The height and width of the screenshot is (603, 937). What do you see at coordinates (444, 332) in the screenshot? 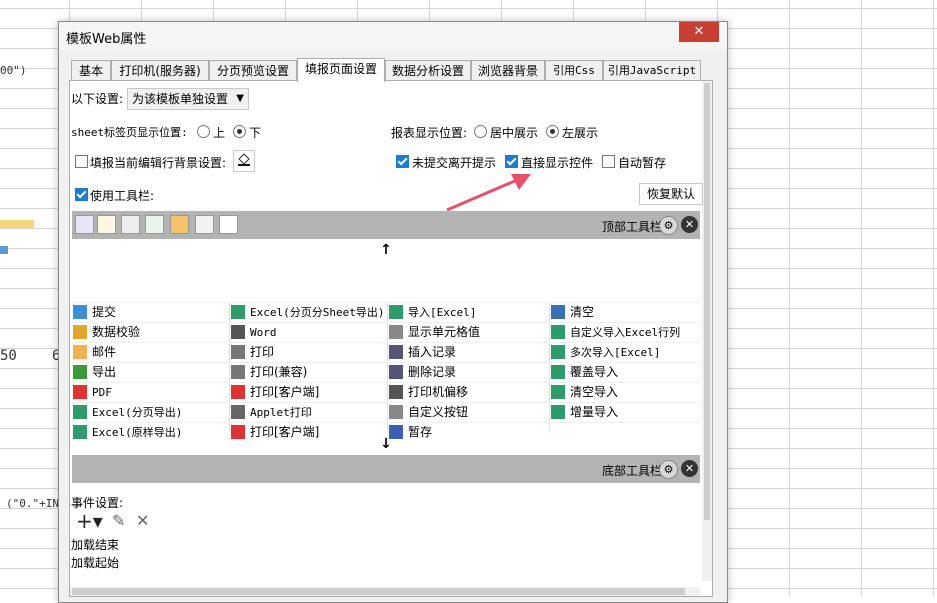
I see `toolbar-item-label: 显示单元格值` at bounding box center [444, 332].